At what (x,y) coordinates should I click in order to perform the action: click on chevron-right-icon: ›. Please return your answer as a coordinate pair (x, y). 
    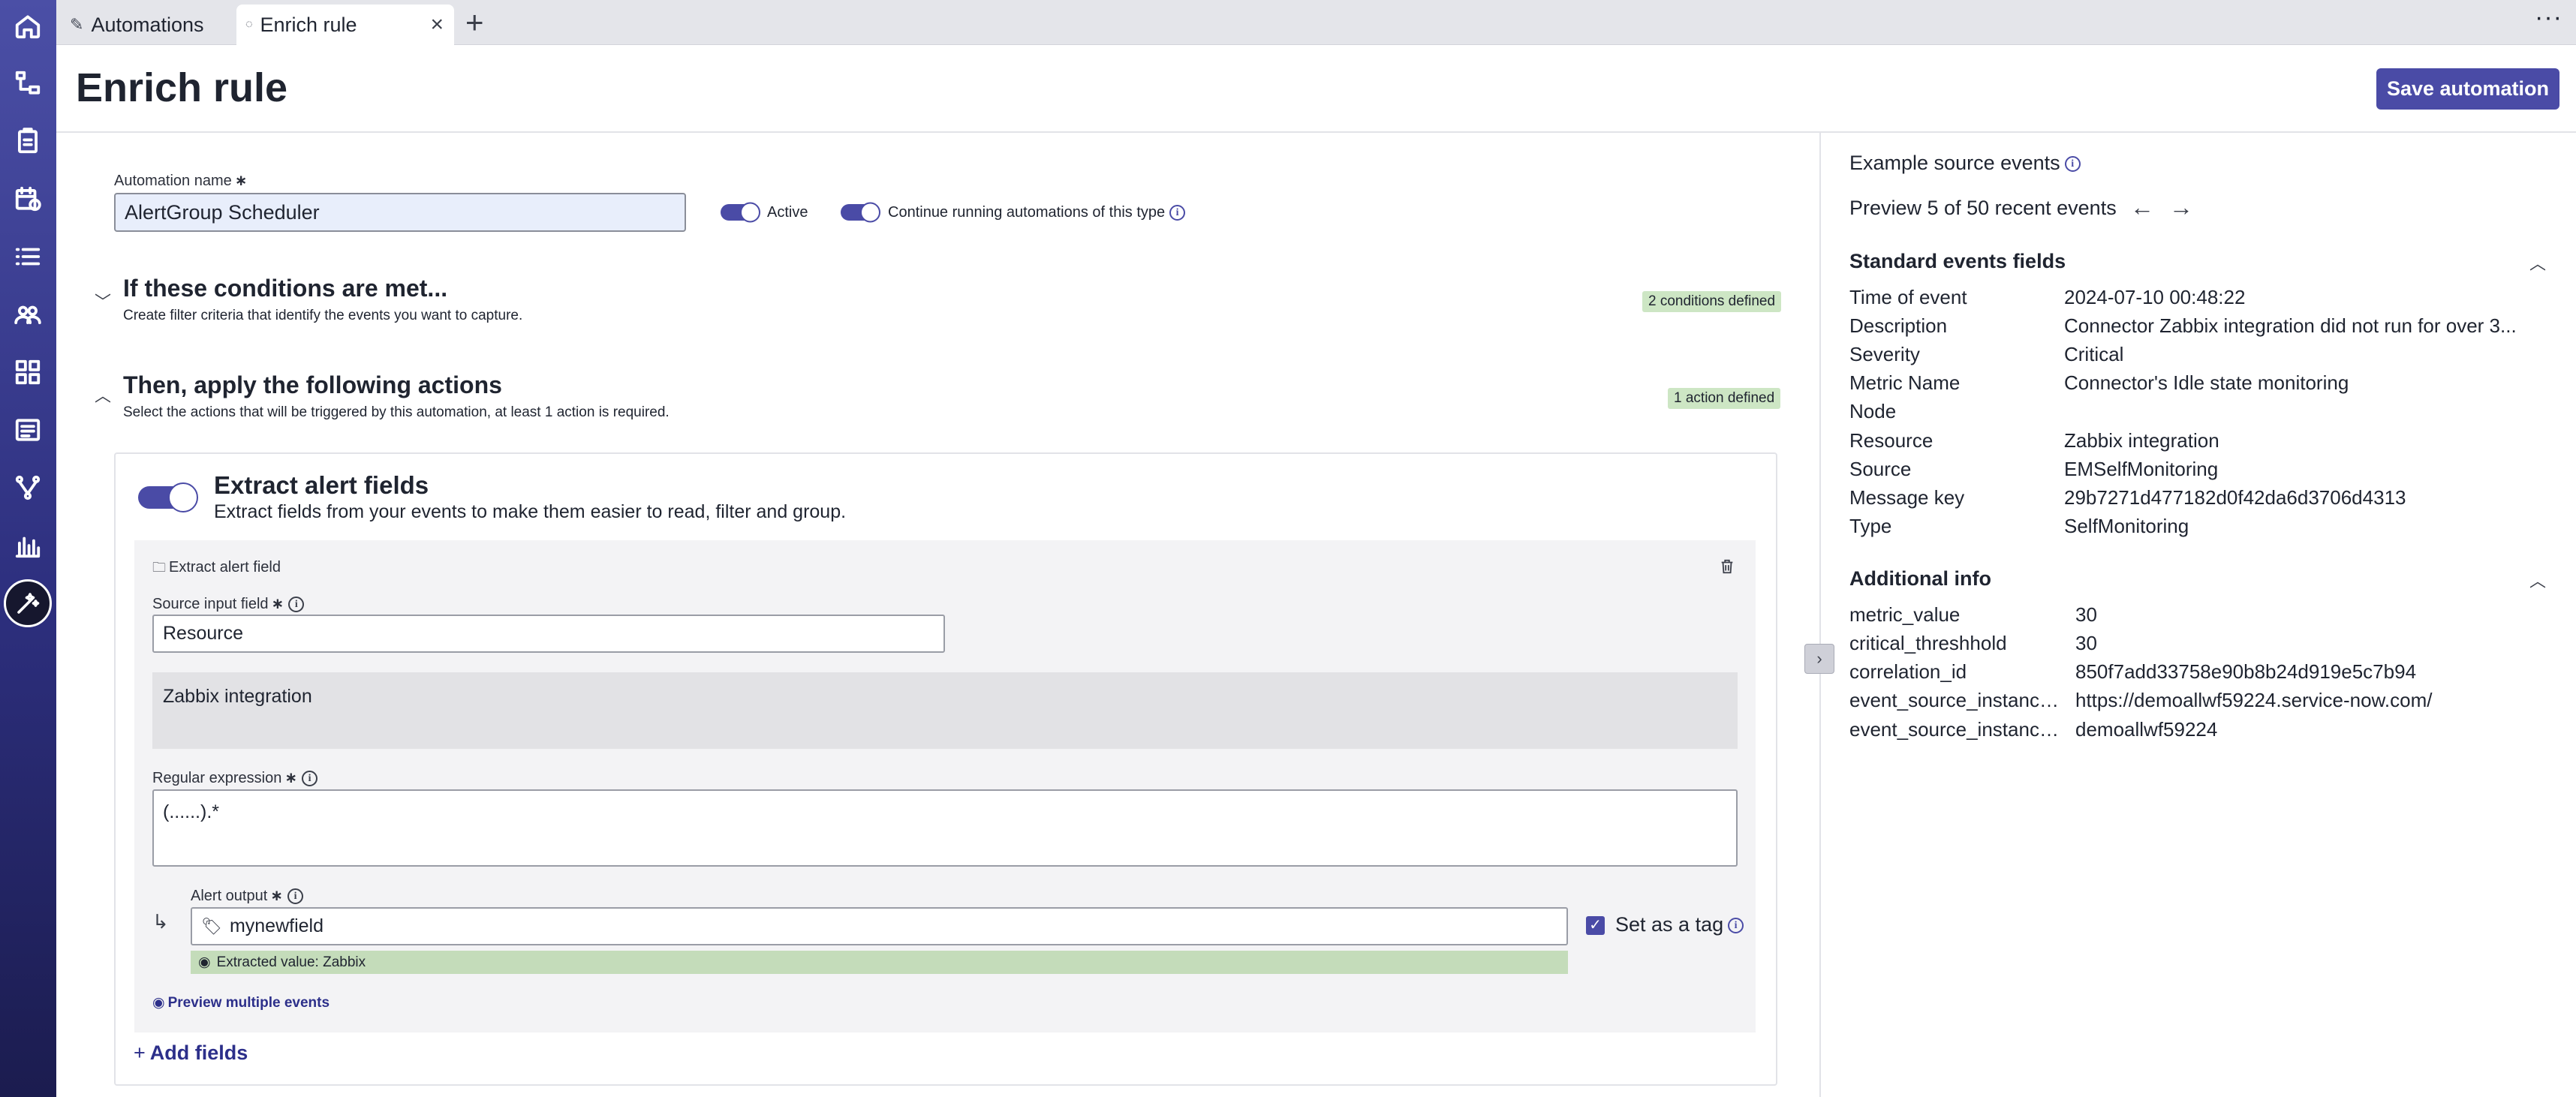
    Looking at the image, I should click on (1819, 659).